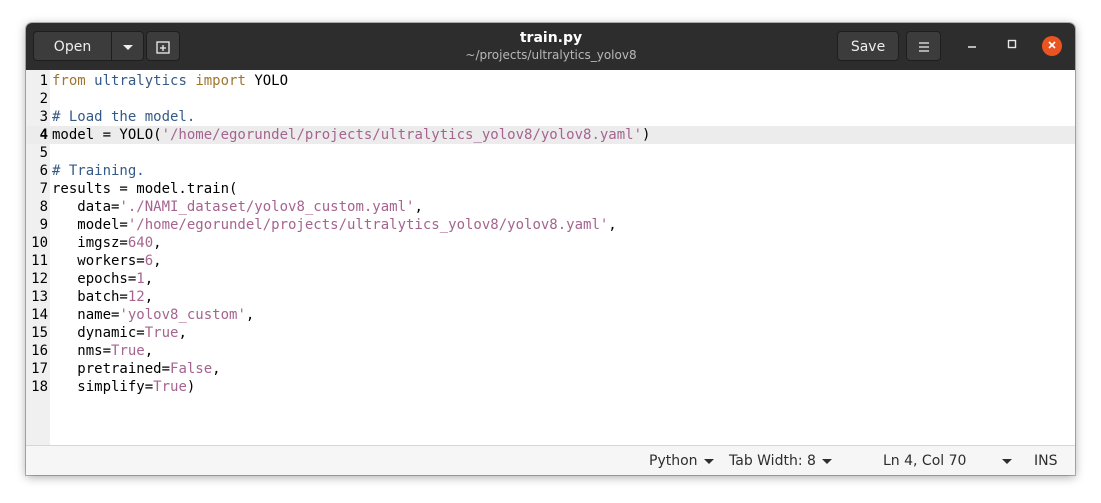 This screenshot has width=1101, height=503. I want to click on code-token: results = model.train(, so click(145, 189).